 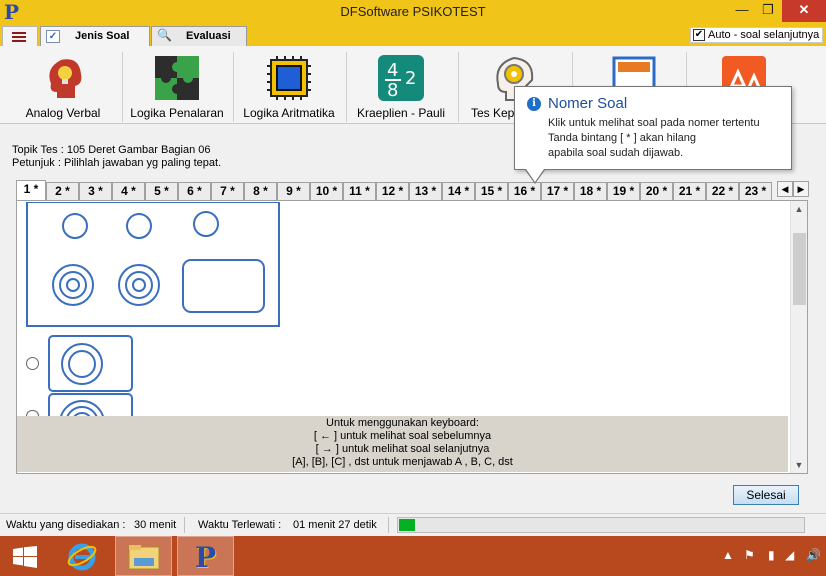 What do you see at coordinates (524, 191) in the screenshot?
I see `question-tab-16: 16 *` at bounding box center [524, 191].